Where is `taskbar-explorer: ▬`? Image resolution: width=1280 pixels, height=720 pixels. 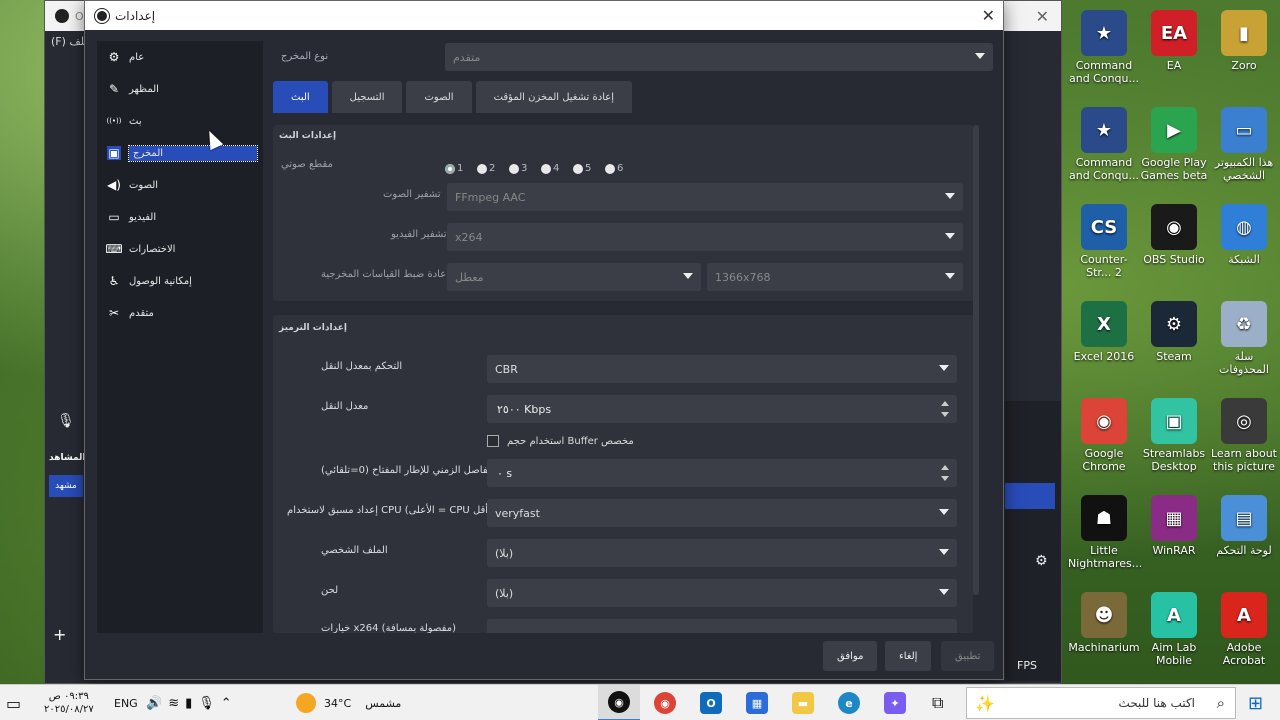
taskbar-explorer: ▬ is located at coordinates (803, 702).